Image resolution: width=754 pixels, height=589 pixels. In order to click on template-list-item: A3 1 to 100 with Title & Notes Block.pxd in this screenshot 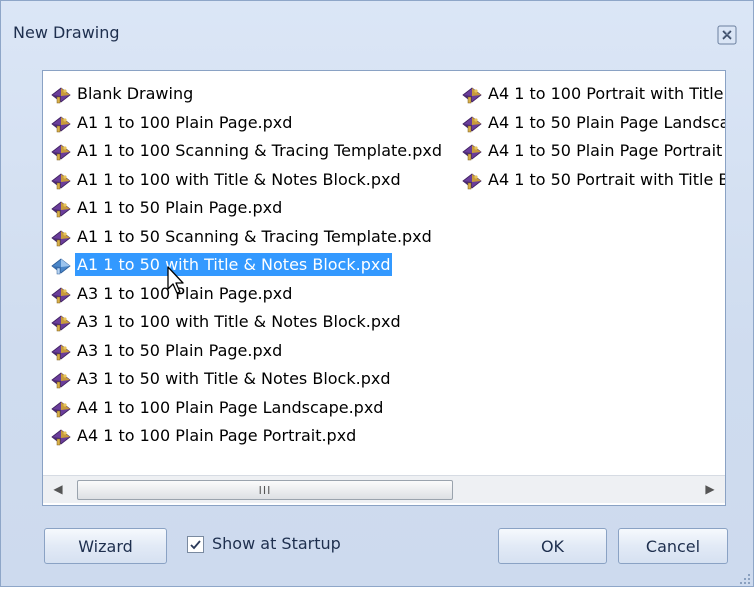, I will do `click(254, 322)`.